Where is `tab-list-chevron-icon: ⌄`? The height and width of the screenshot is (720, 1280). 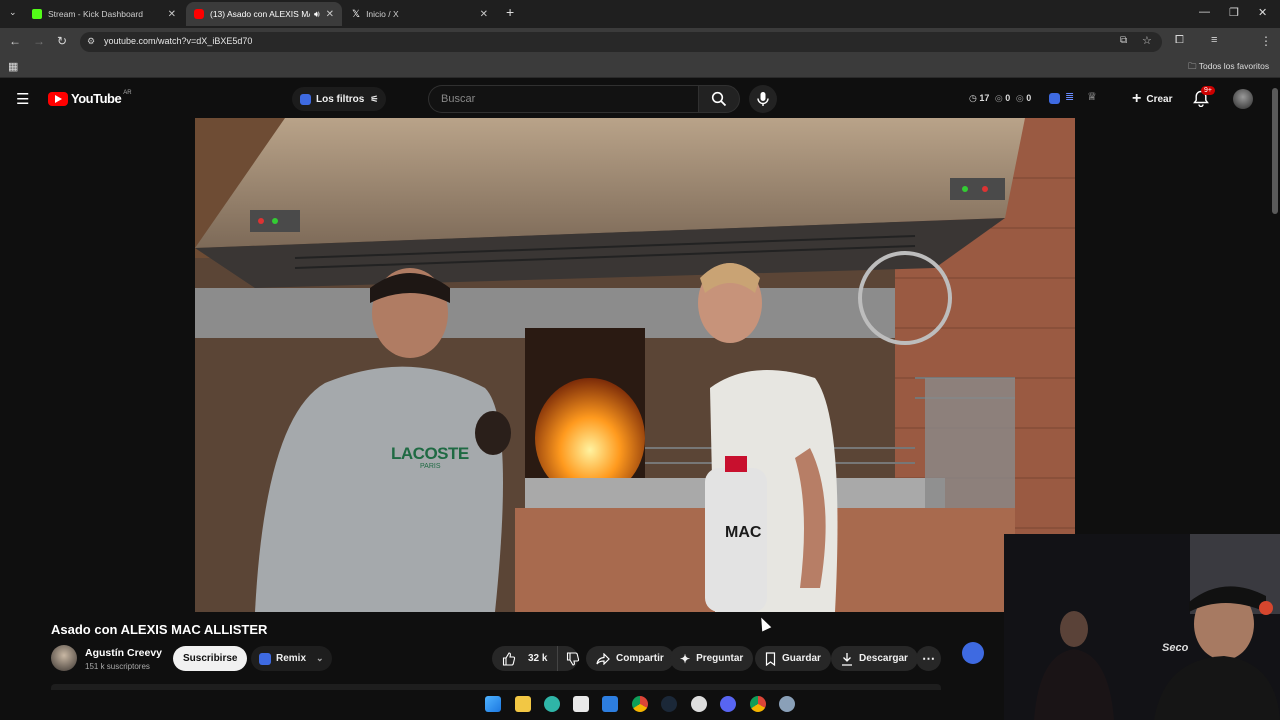 tab-list-chevron-icon: ⌄ is located at coordinates (13, 12).